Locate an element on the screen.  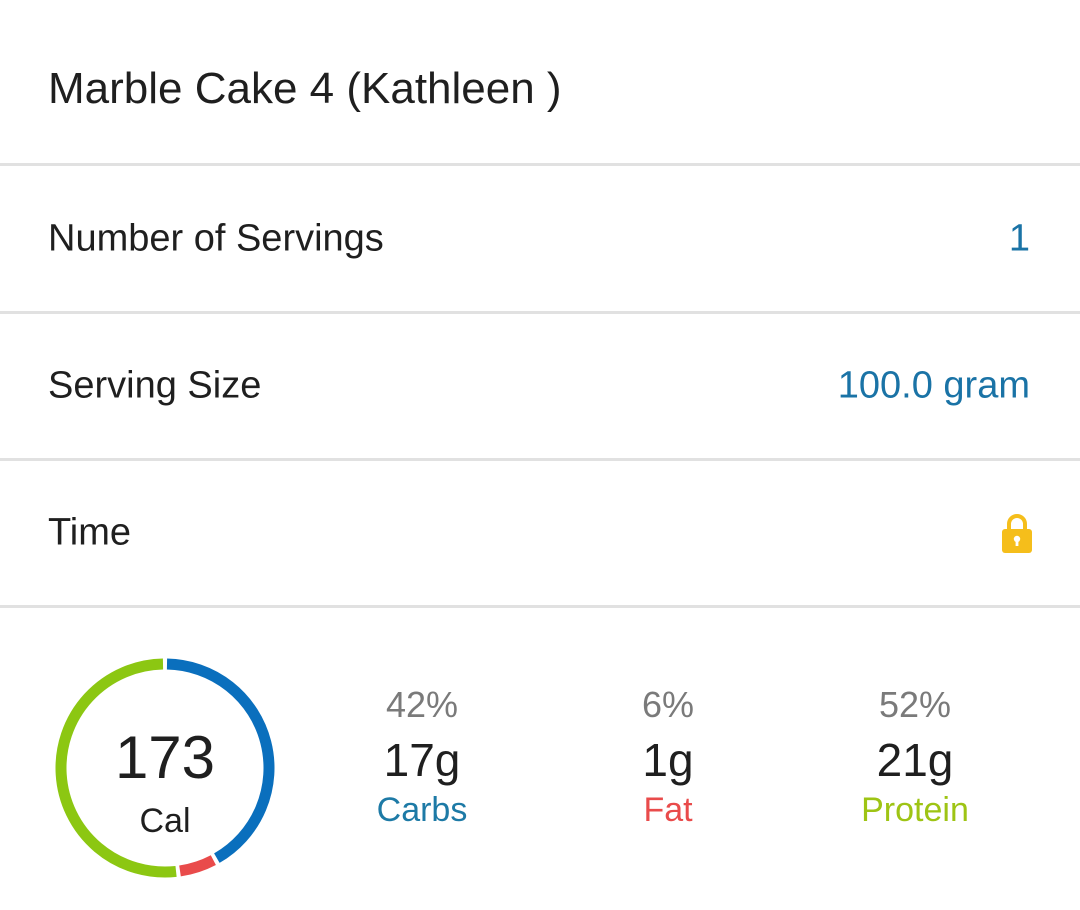
servings-value: 1 is located at coordinates (1019, 238).